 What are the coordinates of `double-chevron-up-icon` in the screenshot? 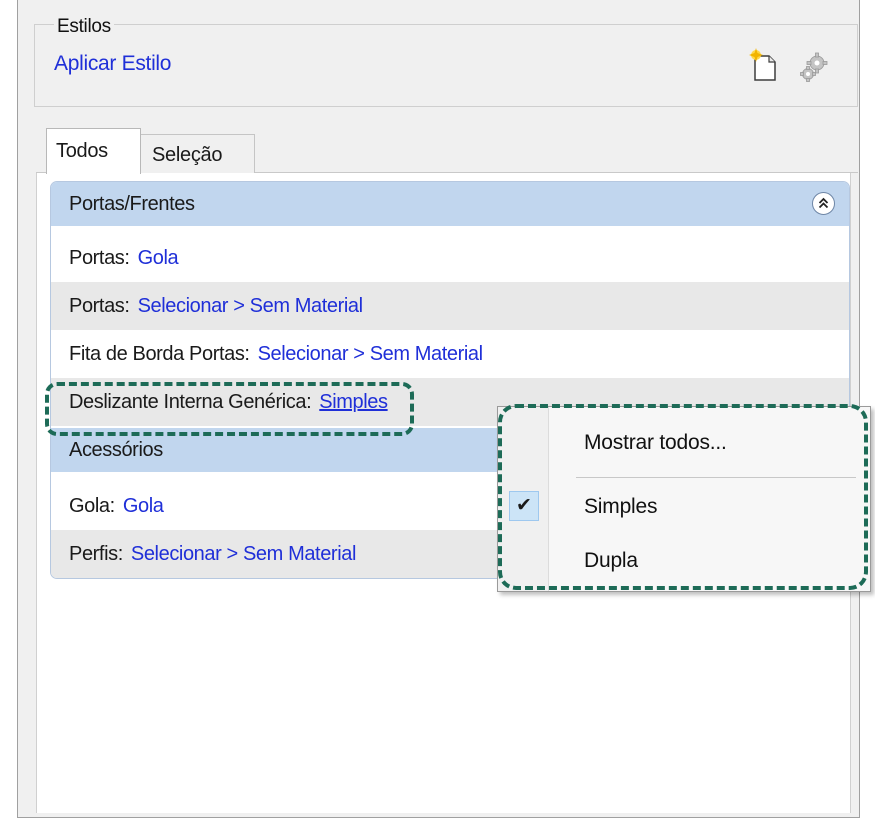 It's located at (823, 203).